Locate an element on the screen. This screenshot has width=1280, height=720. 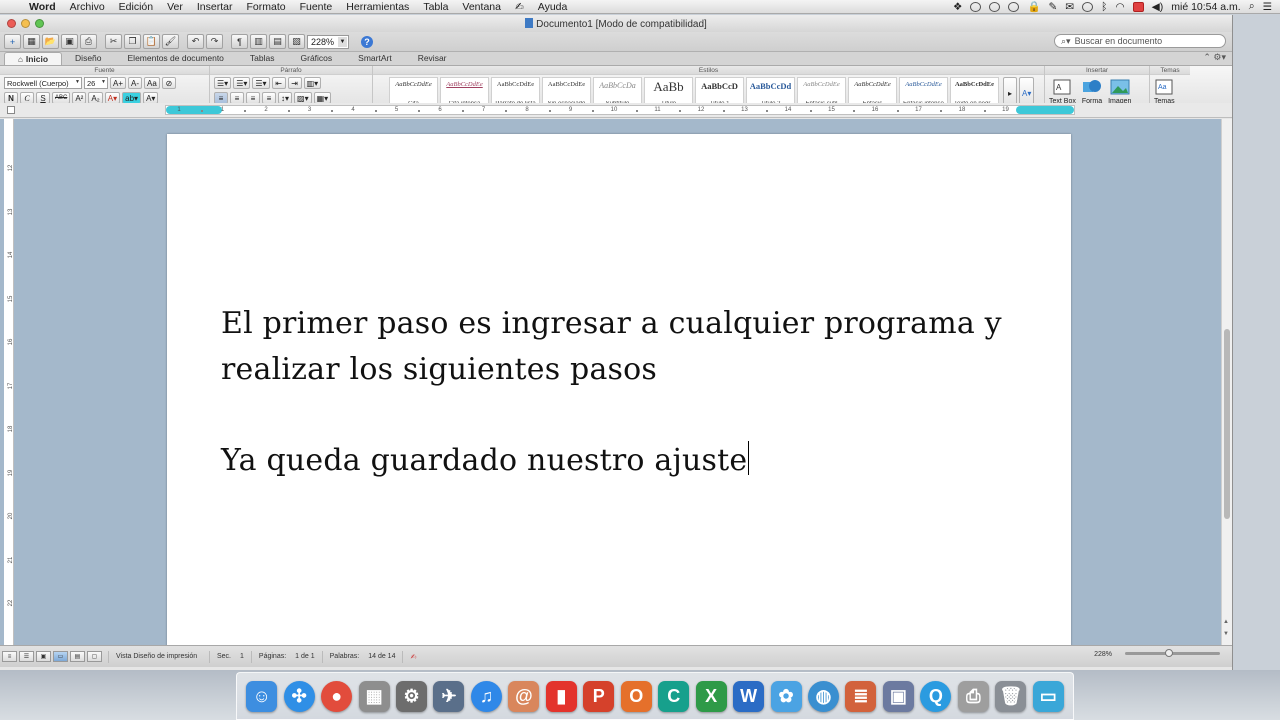
lock-icon: 🔒 is located at coordinates (1033, 6).